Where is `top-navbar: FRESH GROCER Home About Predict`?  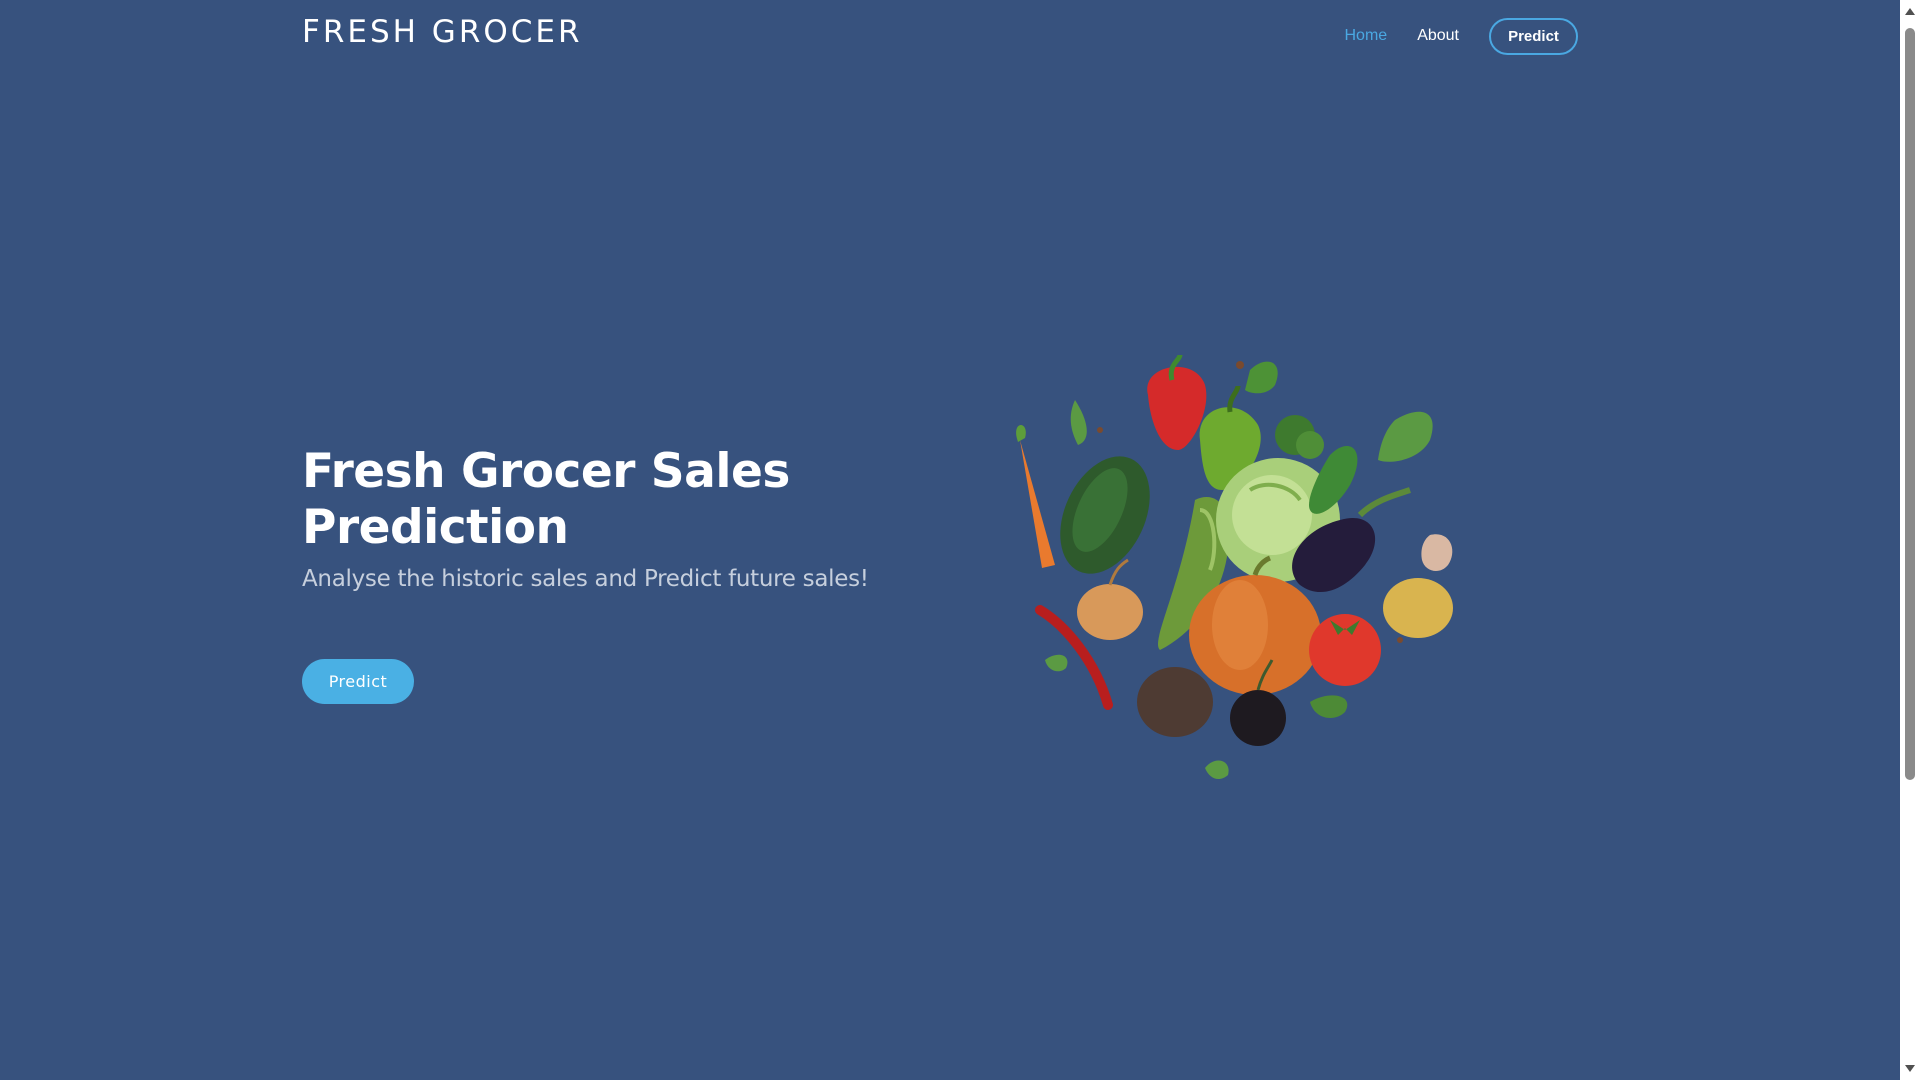 top-navbar: FRESH GROCER Home About Predict is located at coordinates (950, 36).